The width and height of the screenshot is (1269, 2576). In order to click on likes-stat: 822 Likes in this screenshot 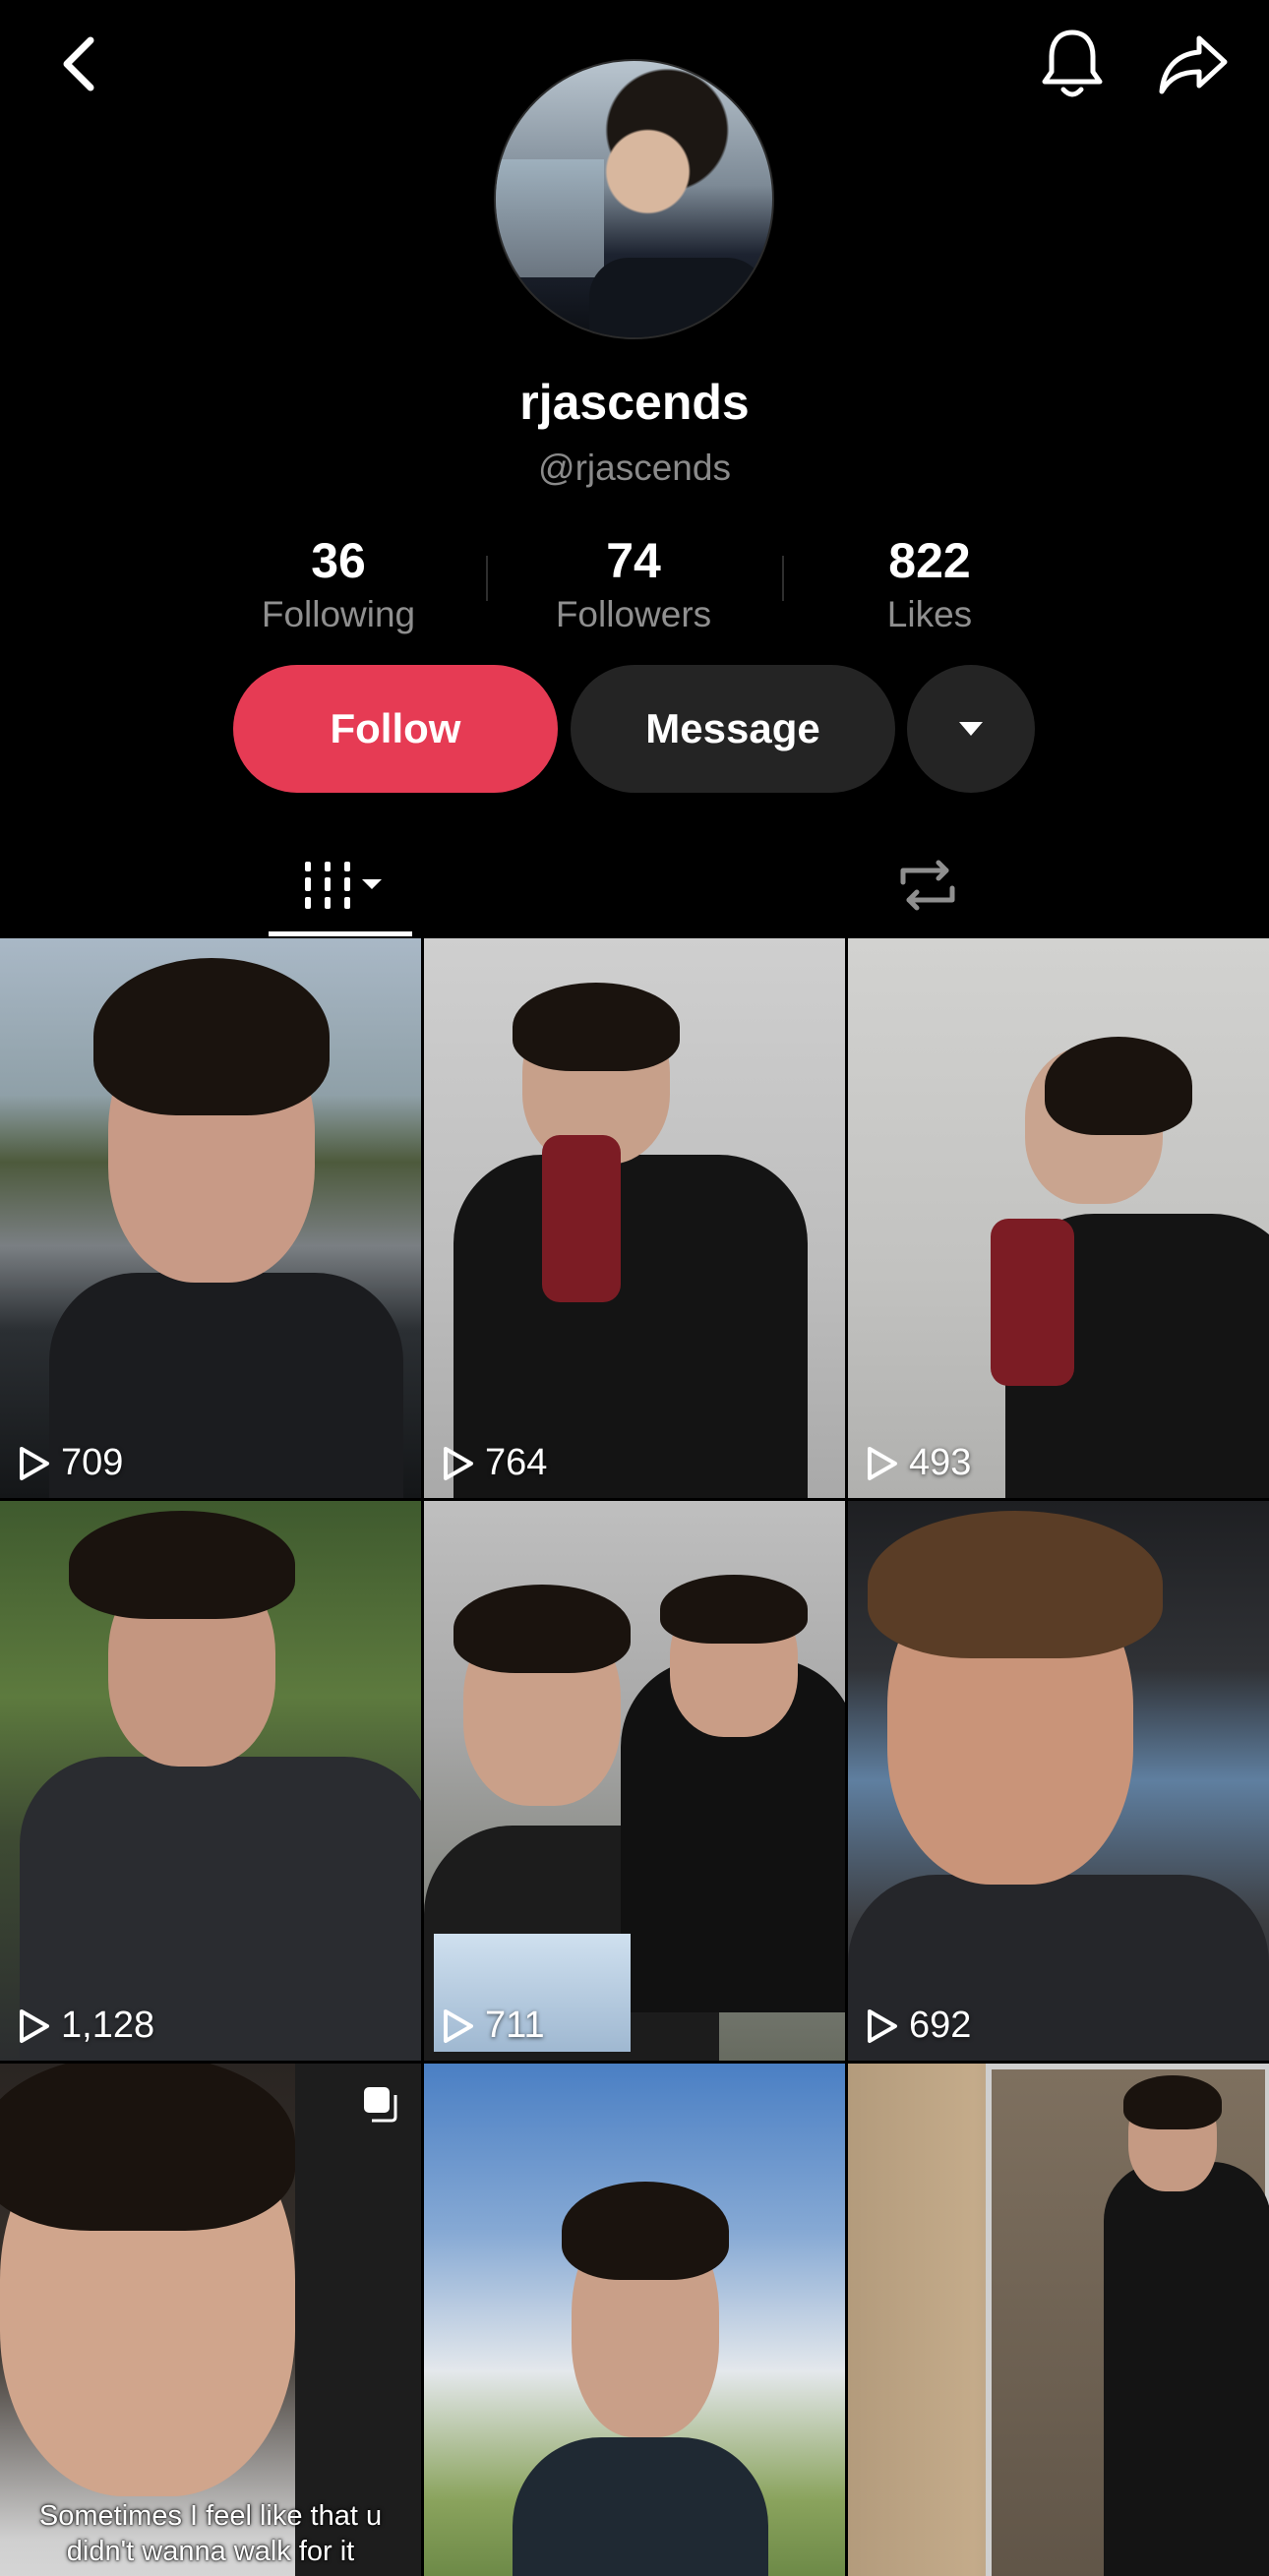, I will do `click(929, 585)`.